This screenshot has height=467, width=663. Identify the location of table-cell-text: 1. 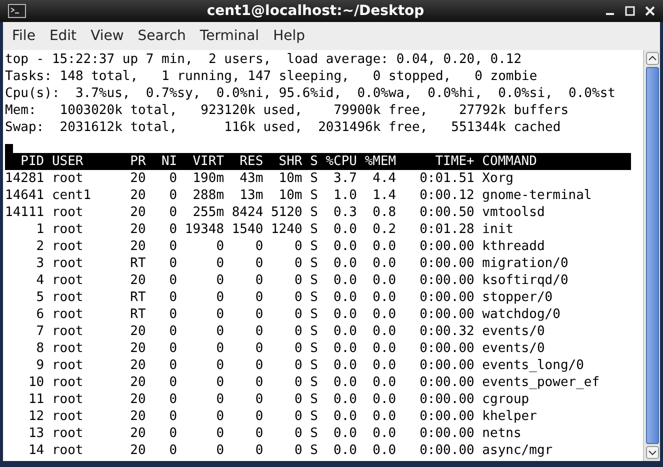
(39, 229).